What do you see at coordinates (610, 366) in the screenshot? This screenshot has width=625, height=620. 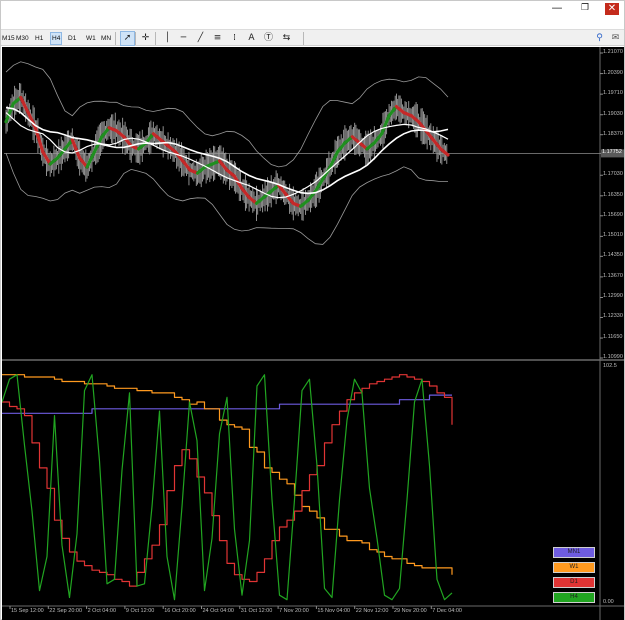 I see `indicator-max-label: 102.5` at bounding box center [610, 366].